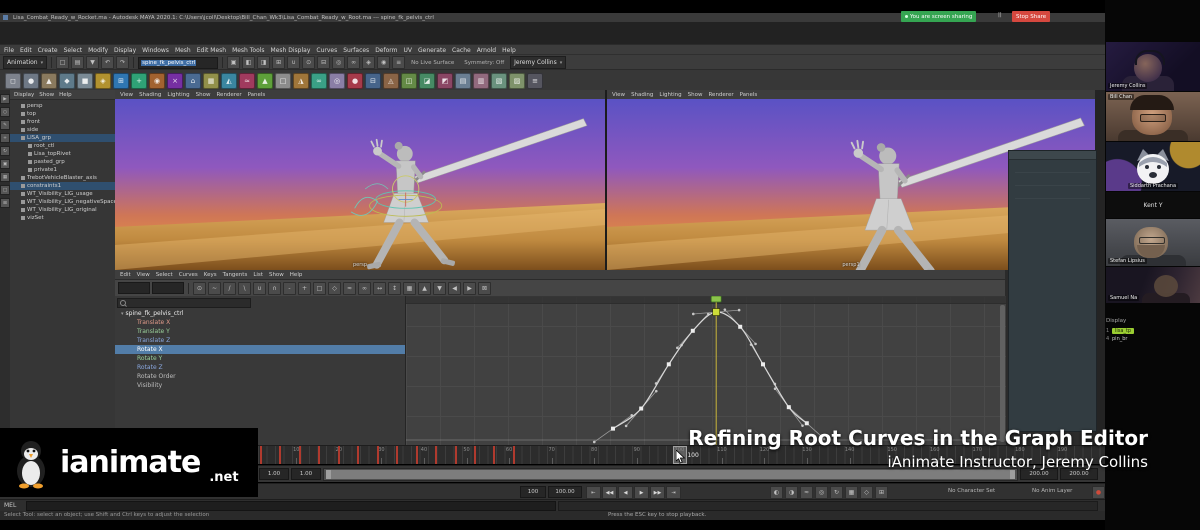 Image resolution: width=1200 pixels, height=530 pixels. I want to click on stop-share-button: Stop Share, so click(1031, 16).